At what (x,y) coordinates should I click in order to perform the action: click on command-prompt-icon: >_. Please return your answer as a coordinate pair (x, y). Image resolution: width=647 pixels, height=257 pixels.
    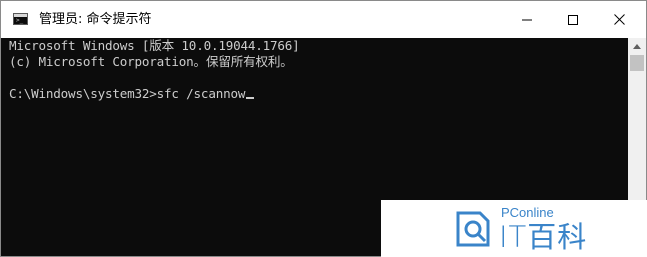
    Looking at the image, I should click on (20, 19).